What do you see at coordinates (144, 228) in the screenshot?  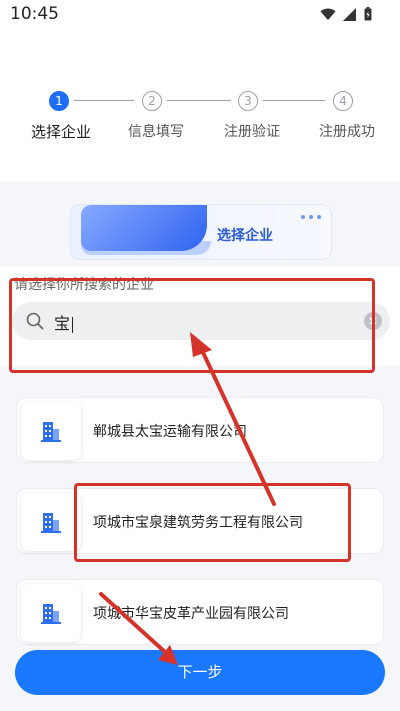 I see `banner-decoration` at bounding box center [144, 228].